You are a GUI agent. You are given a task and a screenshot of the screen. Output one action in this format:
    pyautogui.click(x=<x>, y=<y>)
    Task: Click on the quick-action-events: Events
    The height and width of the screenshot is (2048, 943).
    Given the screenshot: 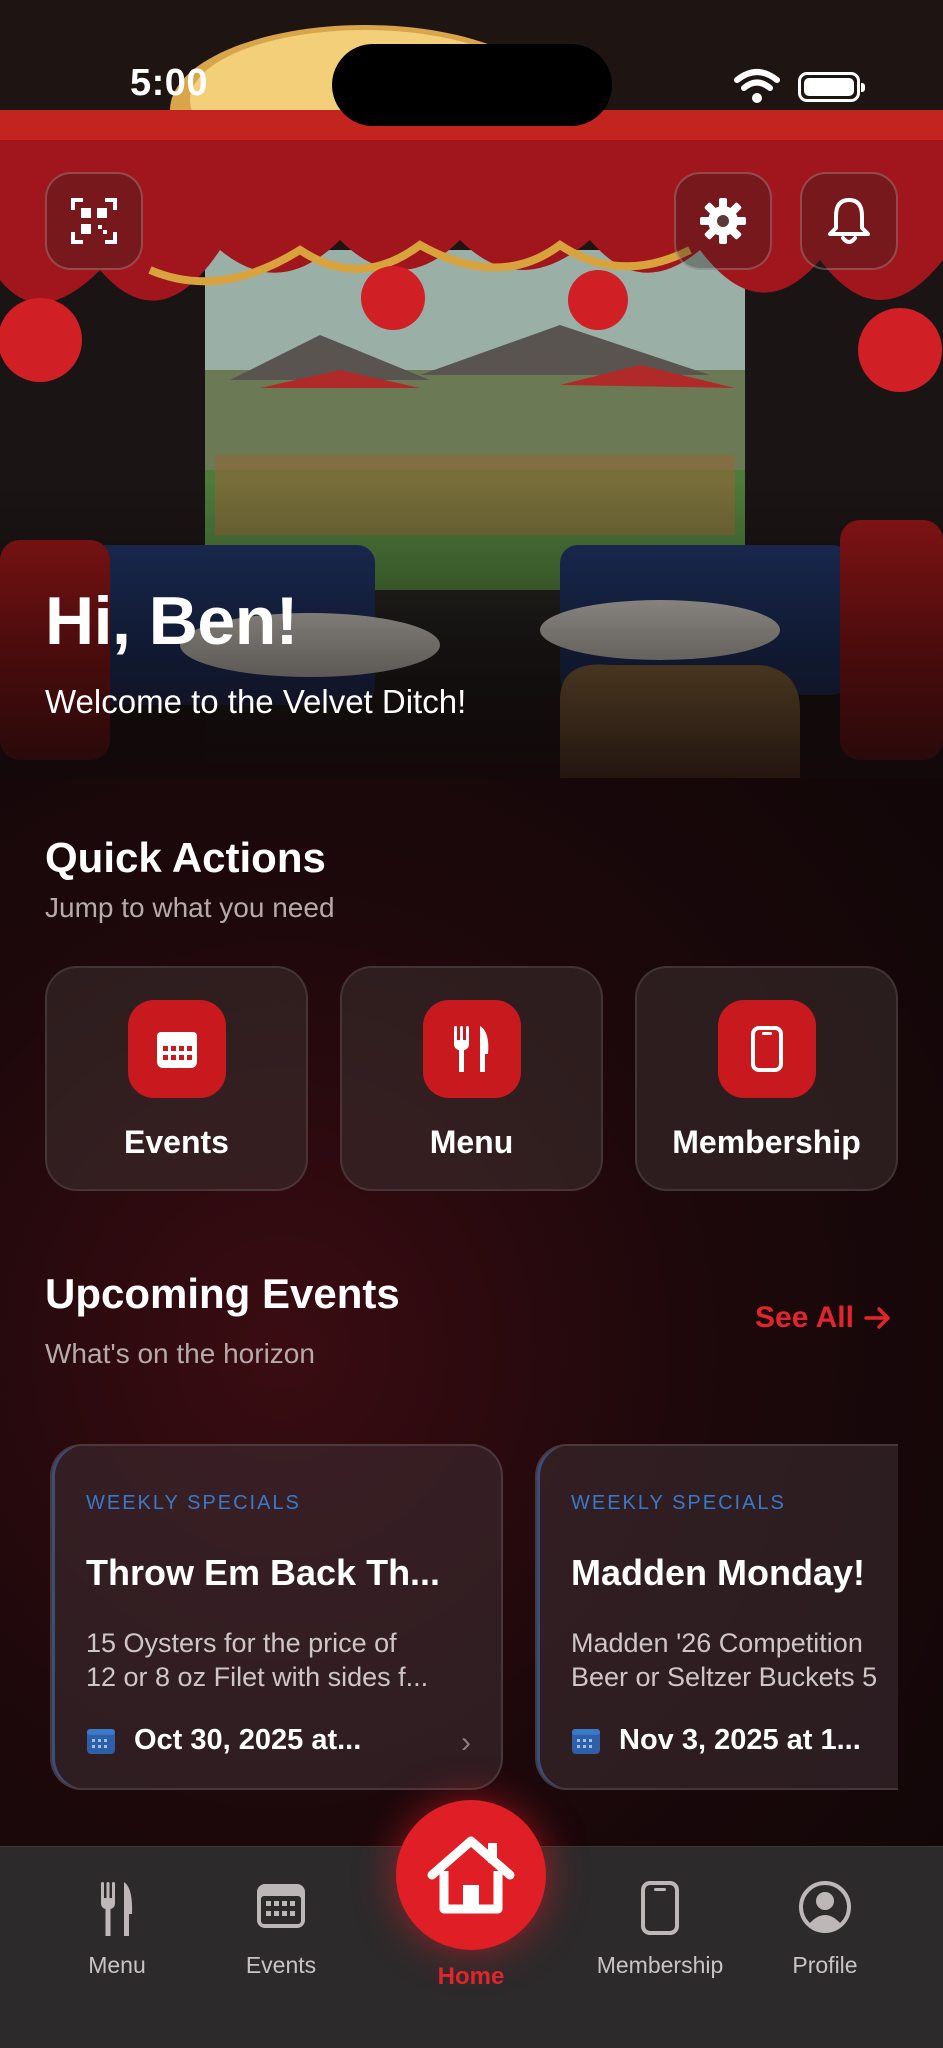 What is the action you would take?
    pyautogui.click(x=176, y=1078)
    